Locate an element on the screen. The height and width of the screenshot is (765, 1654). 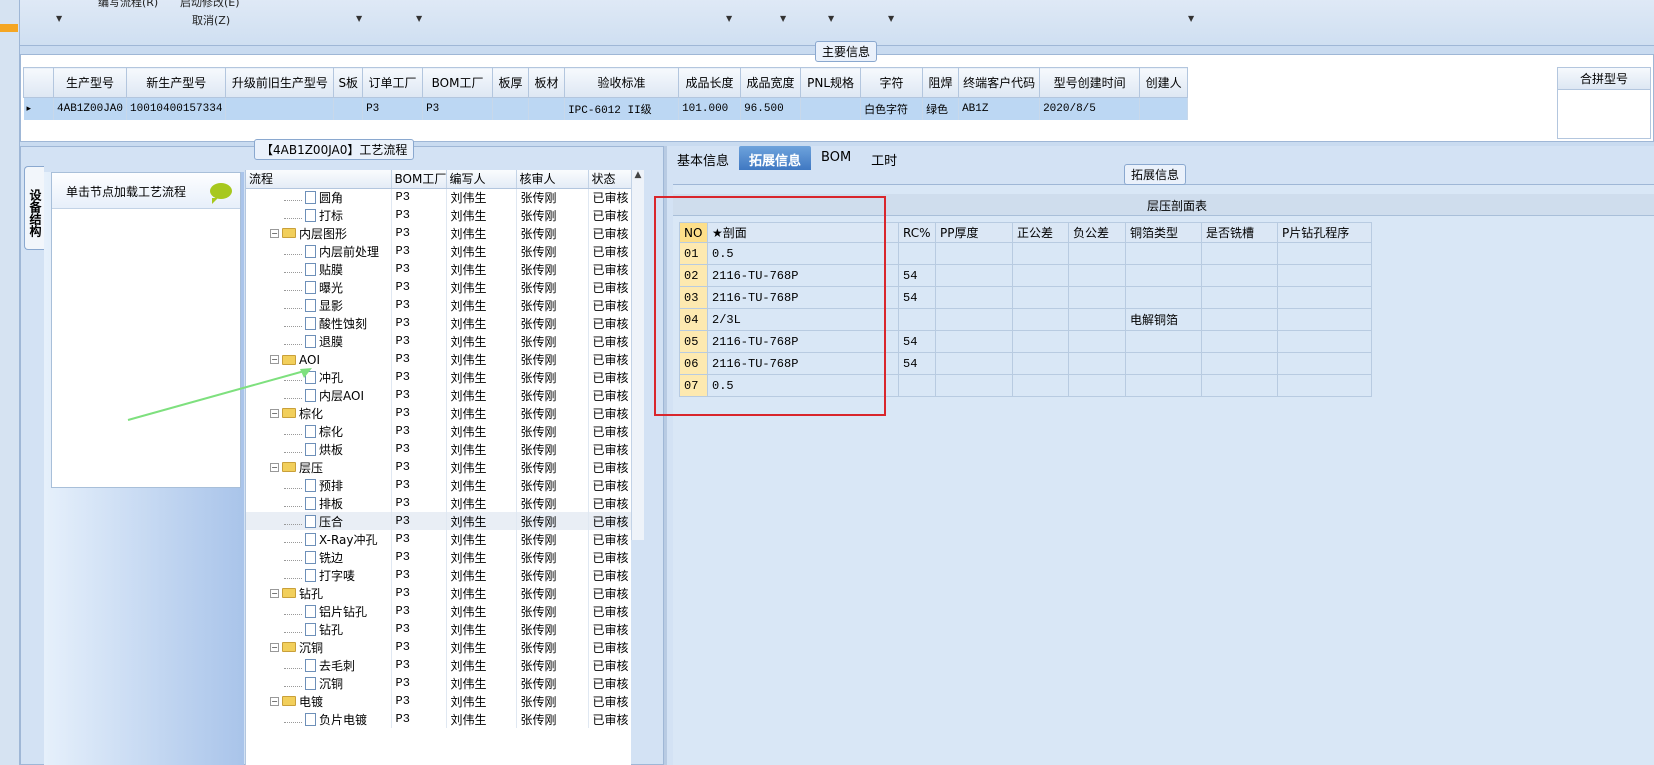
tree-row: 烘板 P3 刘伟生 张传刚 已审核 is located at coordinates (438, 449).